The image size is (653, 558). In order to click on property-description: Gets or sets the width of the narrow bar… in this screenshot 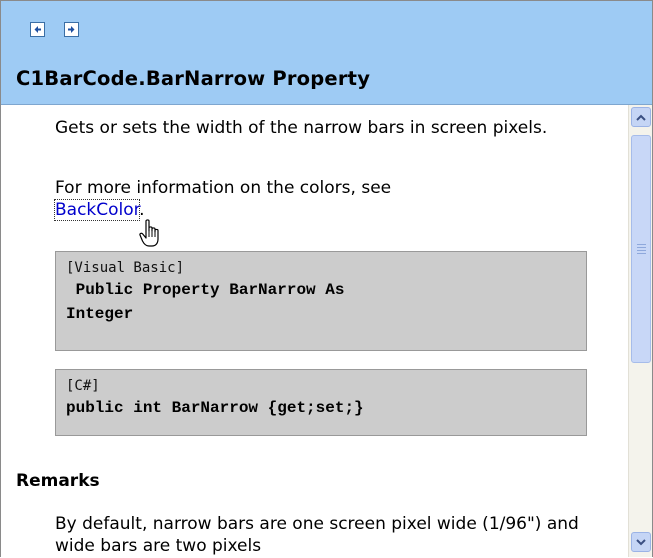, I will do `click(301, 128)`.